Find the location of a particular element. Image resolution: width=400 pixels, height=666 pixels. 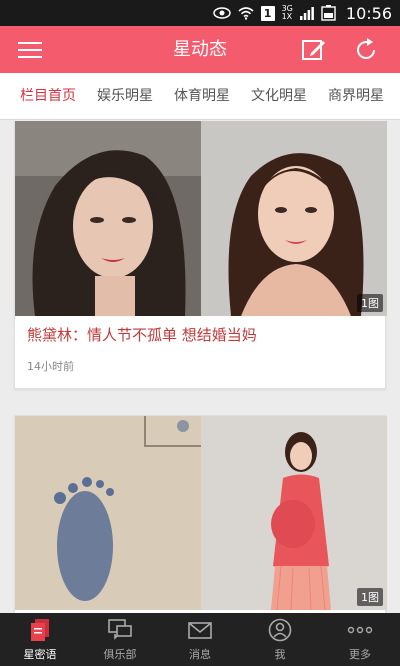

envelope-icon is located at coordinates (200, 630).